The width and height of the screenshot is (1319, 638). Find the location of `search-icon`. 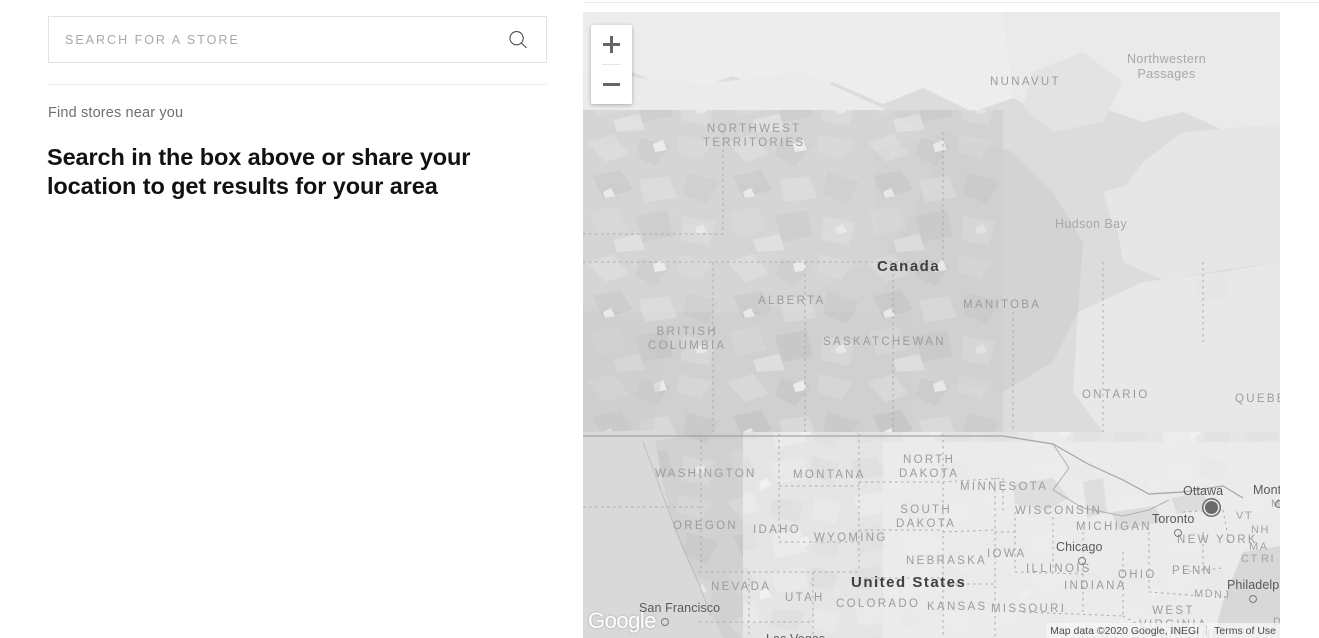

search-icon is located at coordinates (518, 40).